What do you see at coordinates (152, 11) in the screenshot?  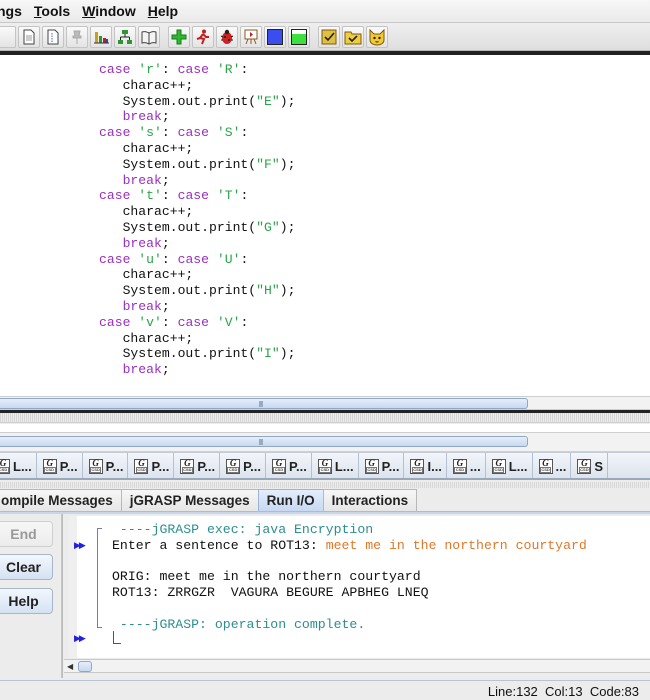 I see `menu-help-mnemonic: H` at bounding box center [152, 11].